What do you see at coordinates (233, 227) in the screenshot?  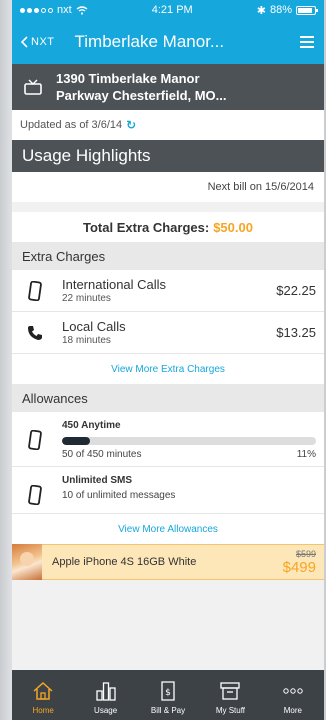 I see `total-amount: $50.00` at bounding box center [233, 227].